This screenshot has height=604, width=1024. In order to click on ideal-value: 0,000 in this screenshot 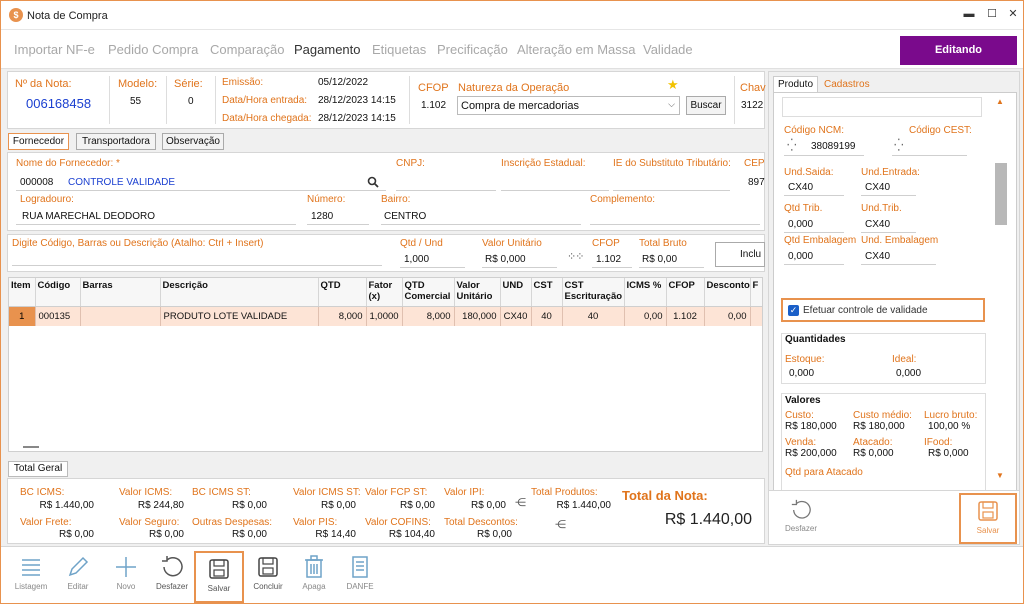, I will do `click(908, 373)`.